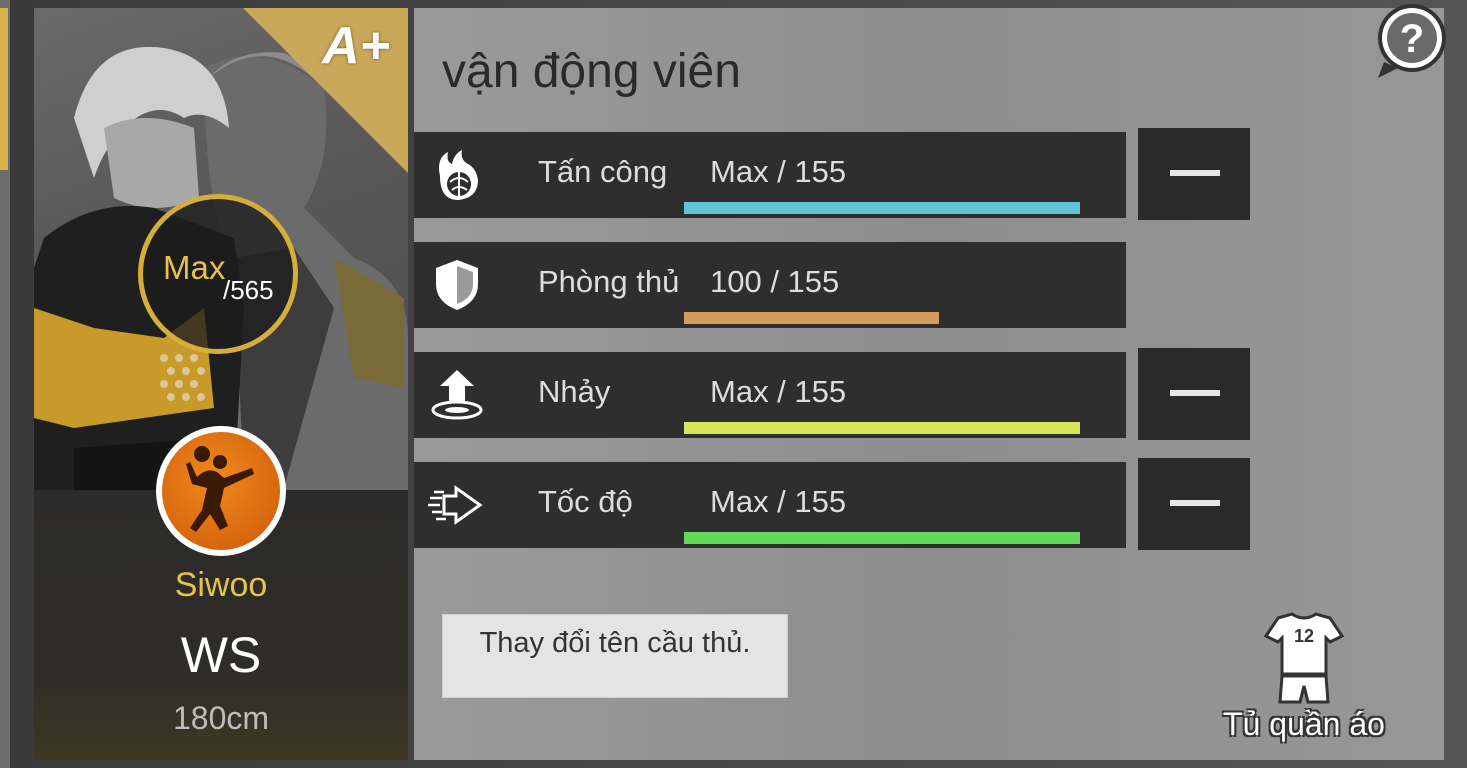 The image size is (1467, 768). I want to click on help-button: ?, so click(1412, 42).